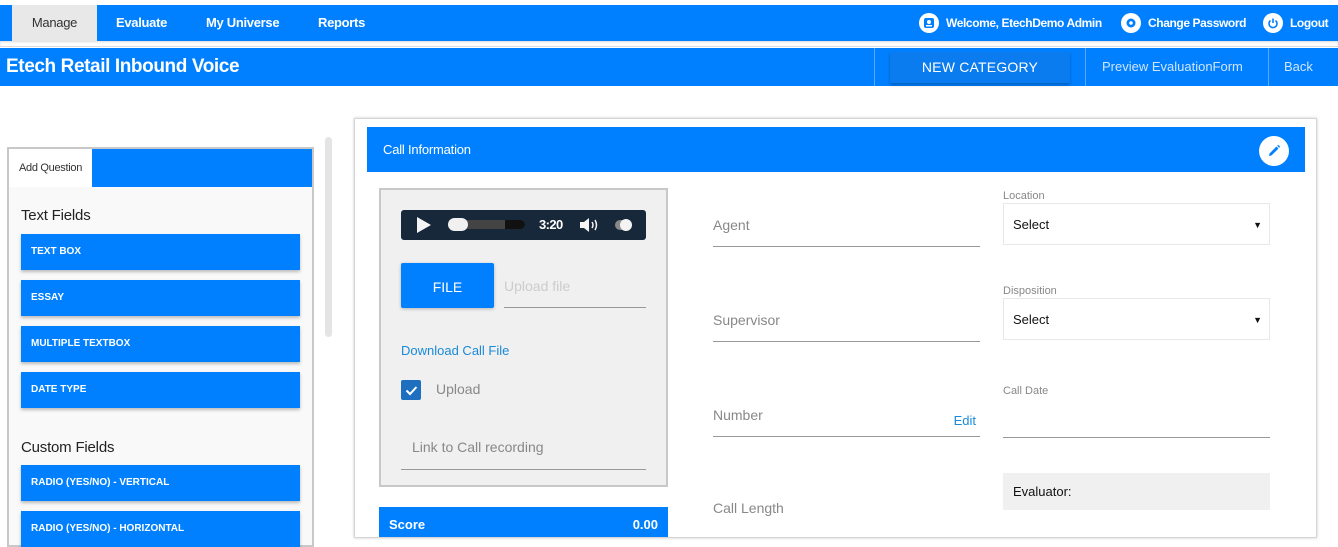  Describe the element at coordinates (1136, 224) in the screenshot. I see `location-select: Select ▼` at that location.